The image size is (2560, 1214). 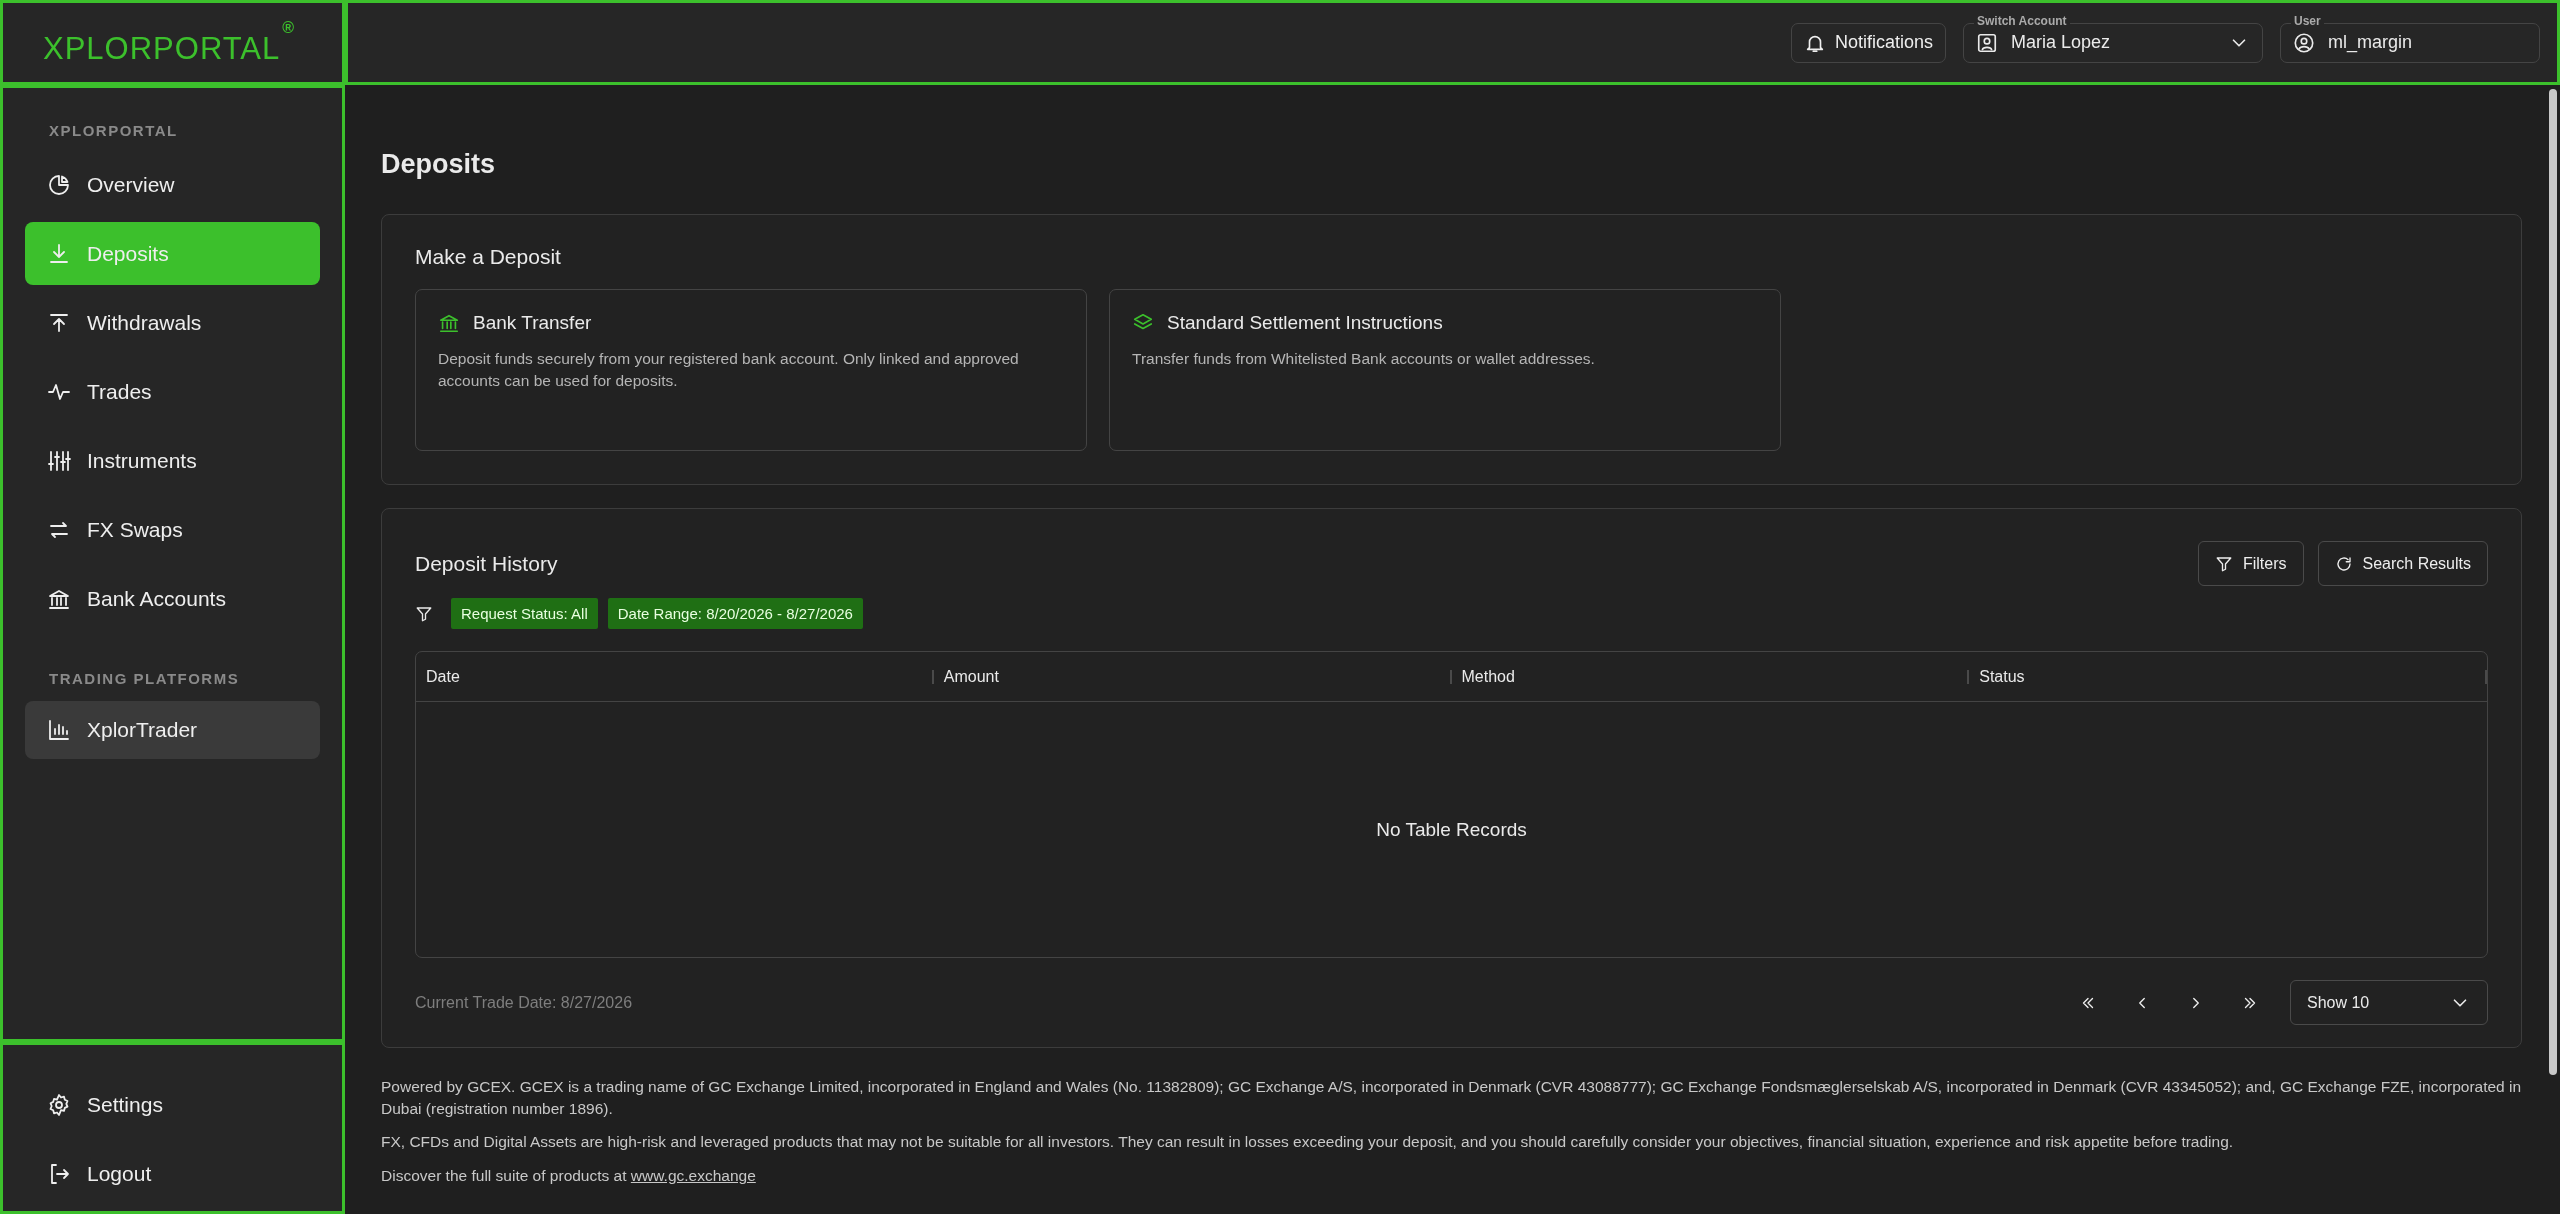 What do you see at coordinates (2307, 20) in the screenshot?
I see `field-label: User` at bounding box center [2307, 20].